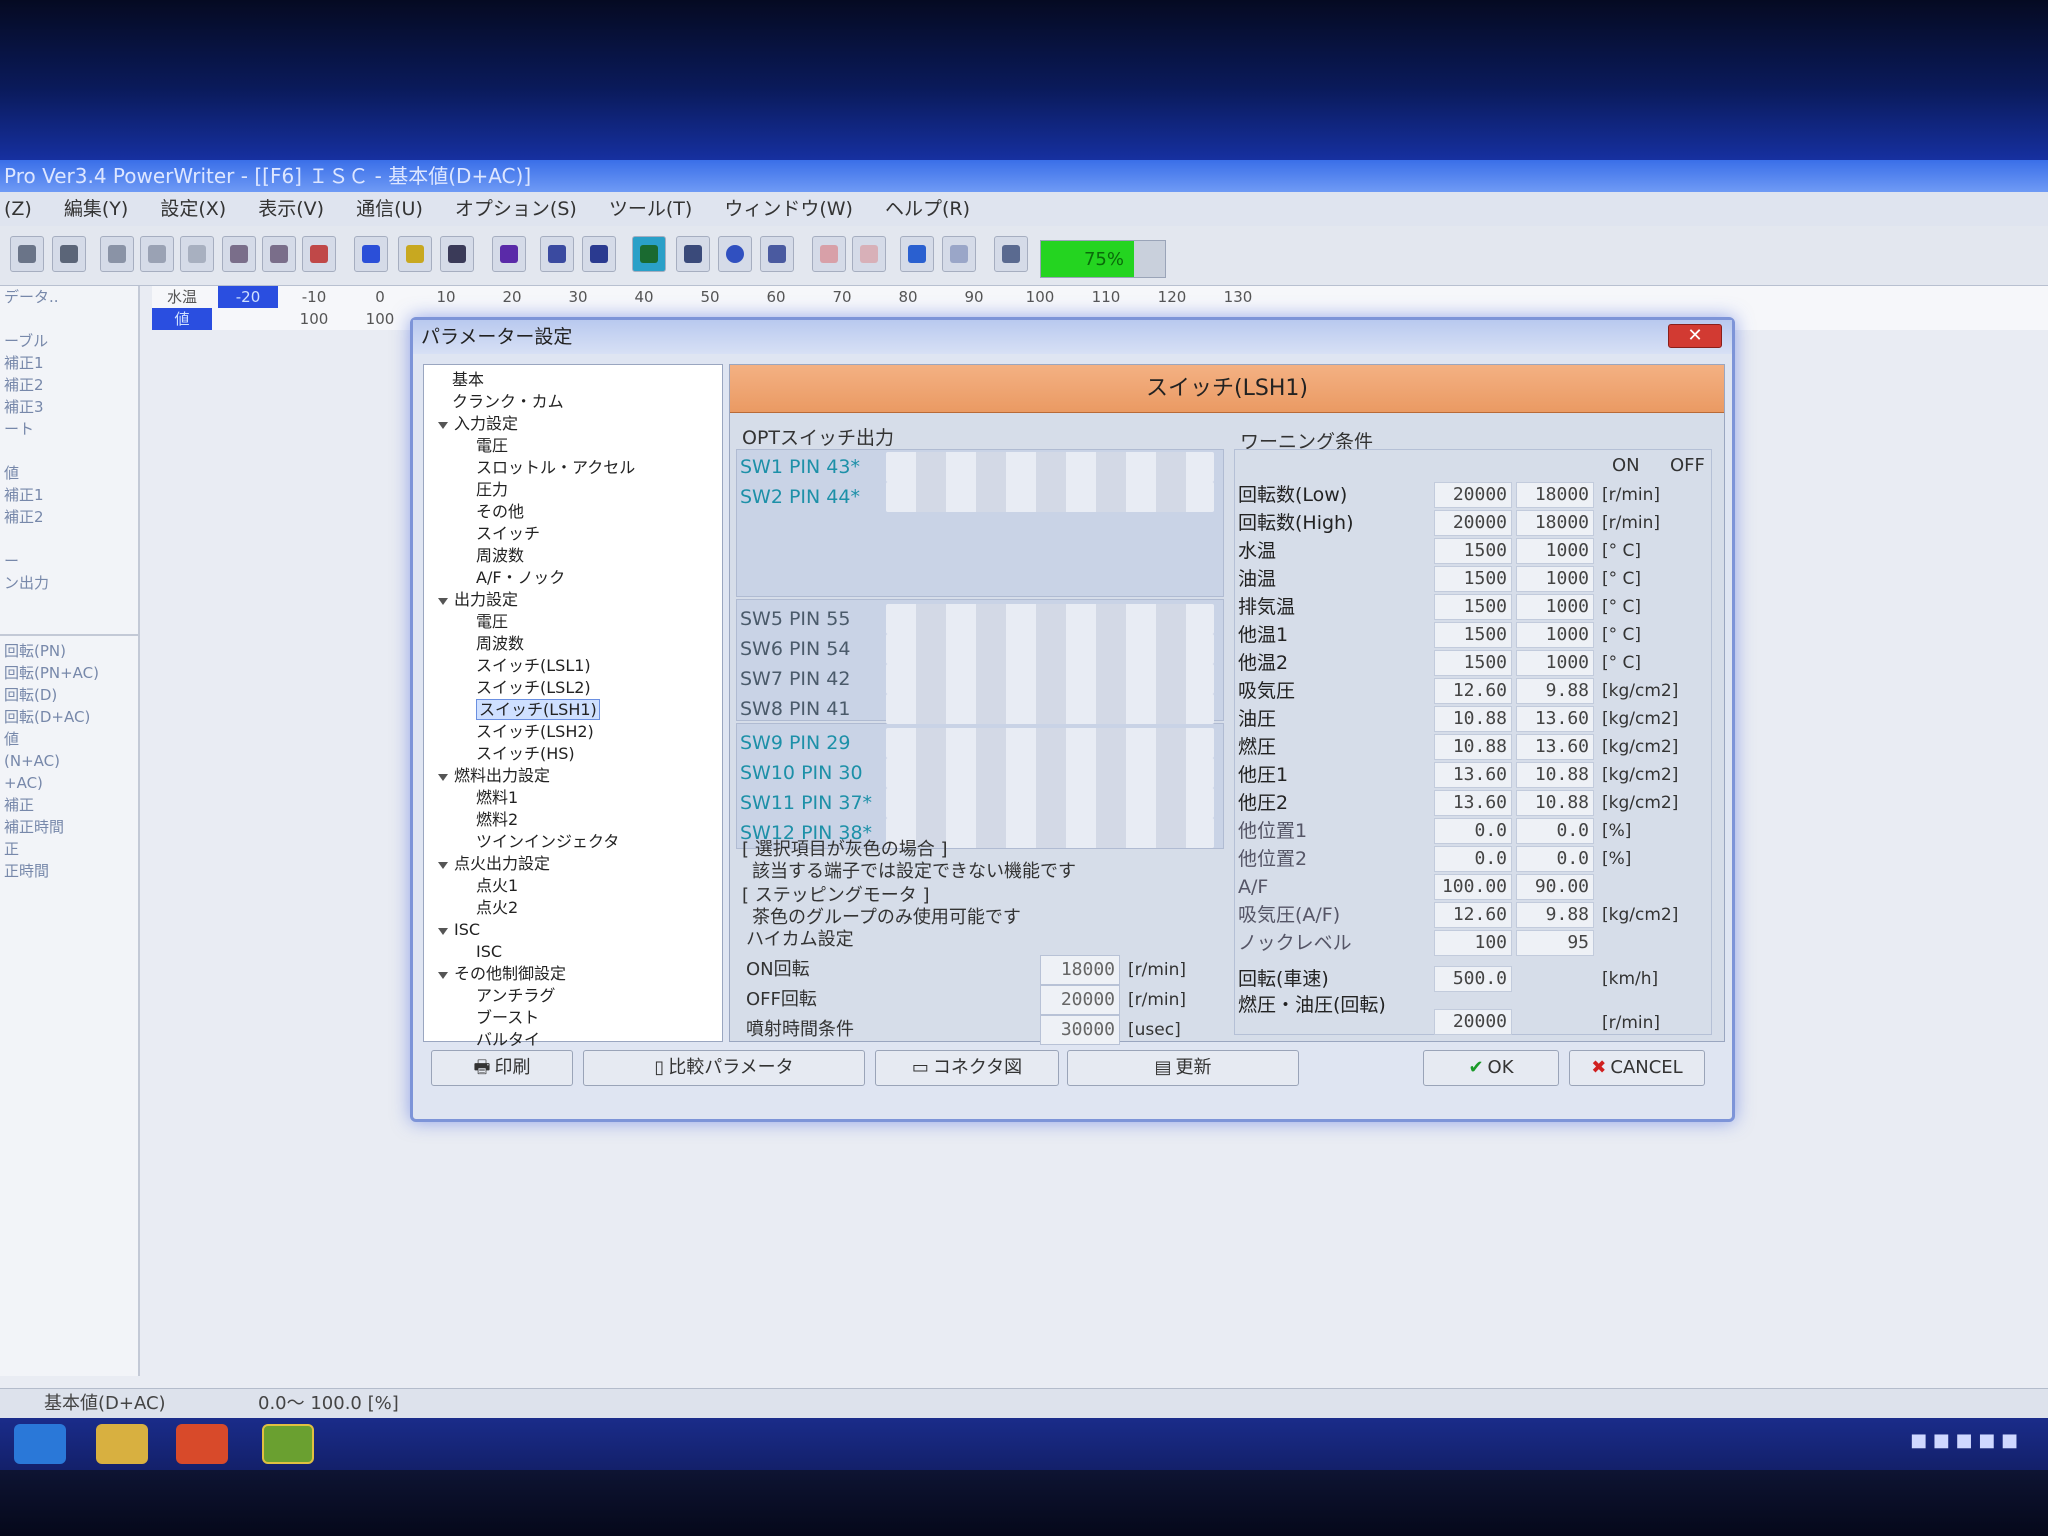  I want to click on tree-category: 出力設定, so click(573, 600).